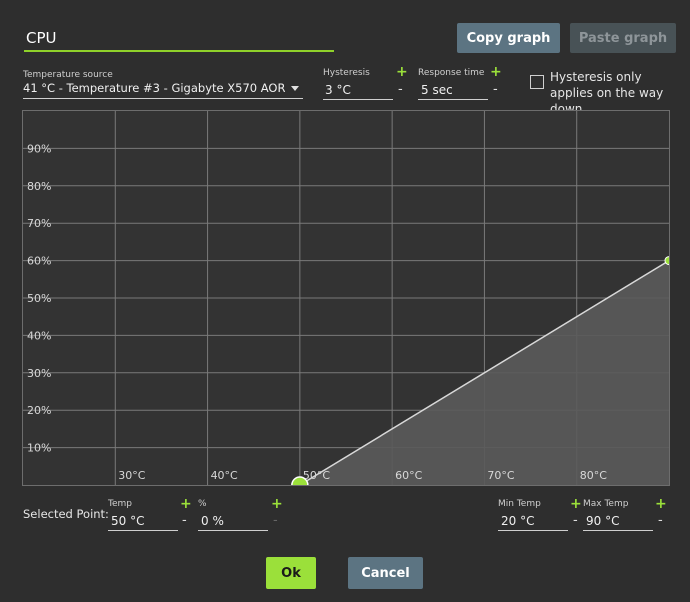 This screenshot has width=690, height=602. I want to click on max-temp-label: Max Temp, so click(606, 504).